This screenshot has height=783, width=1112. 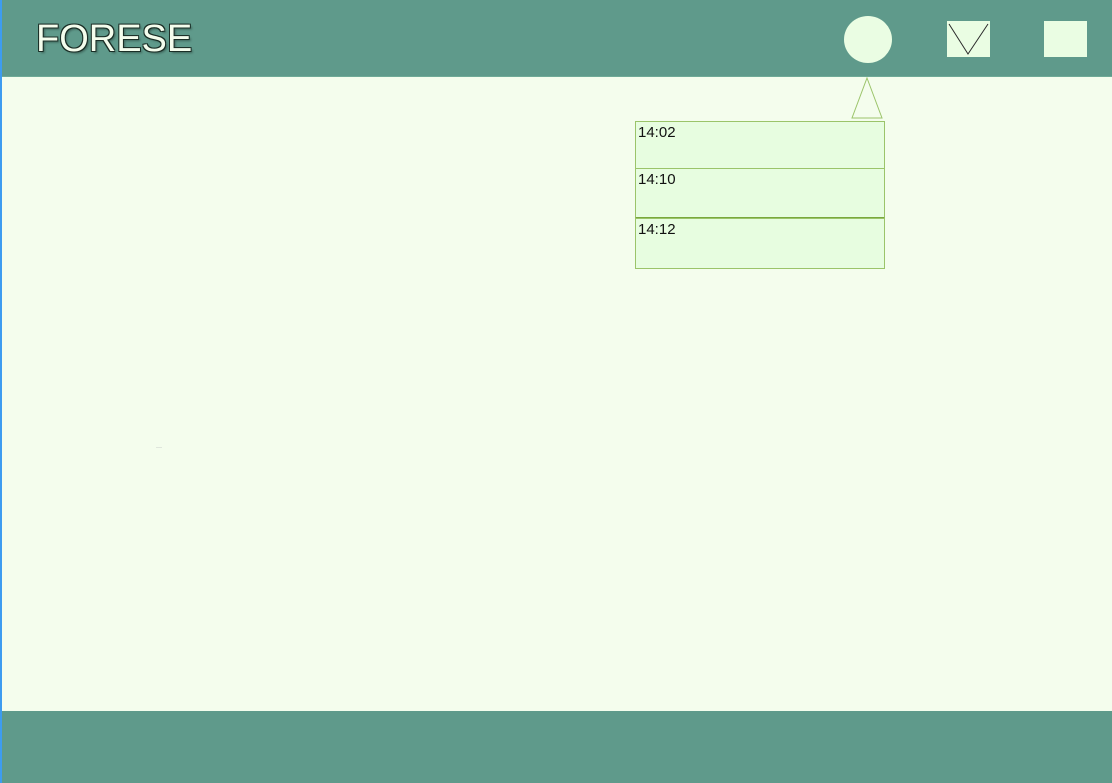 I want to click on notification-time: 14:12, so click(x=657, y=229).